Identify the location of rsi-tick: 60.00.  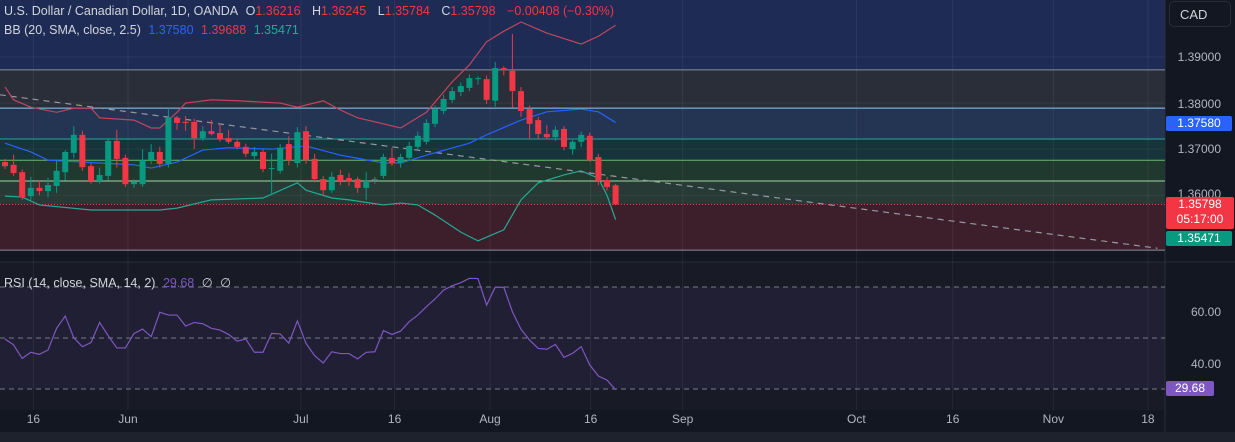
(1205, 312).